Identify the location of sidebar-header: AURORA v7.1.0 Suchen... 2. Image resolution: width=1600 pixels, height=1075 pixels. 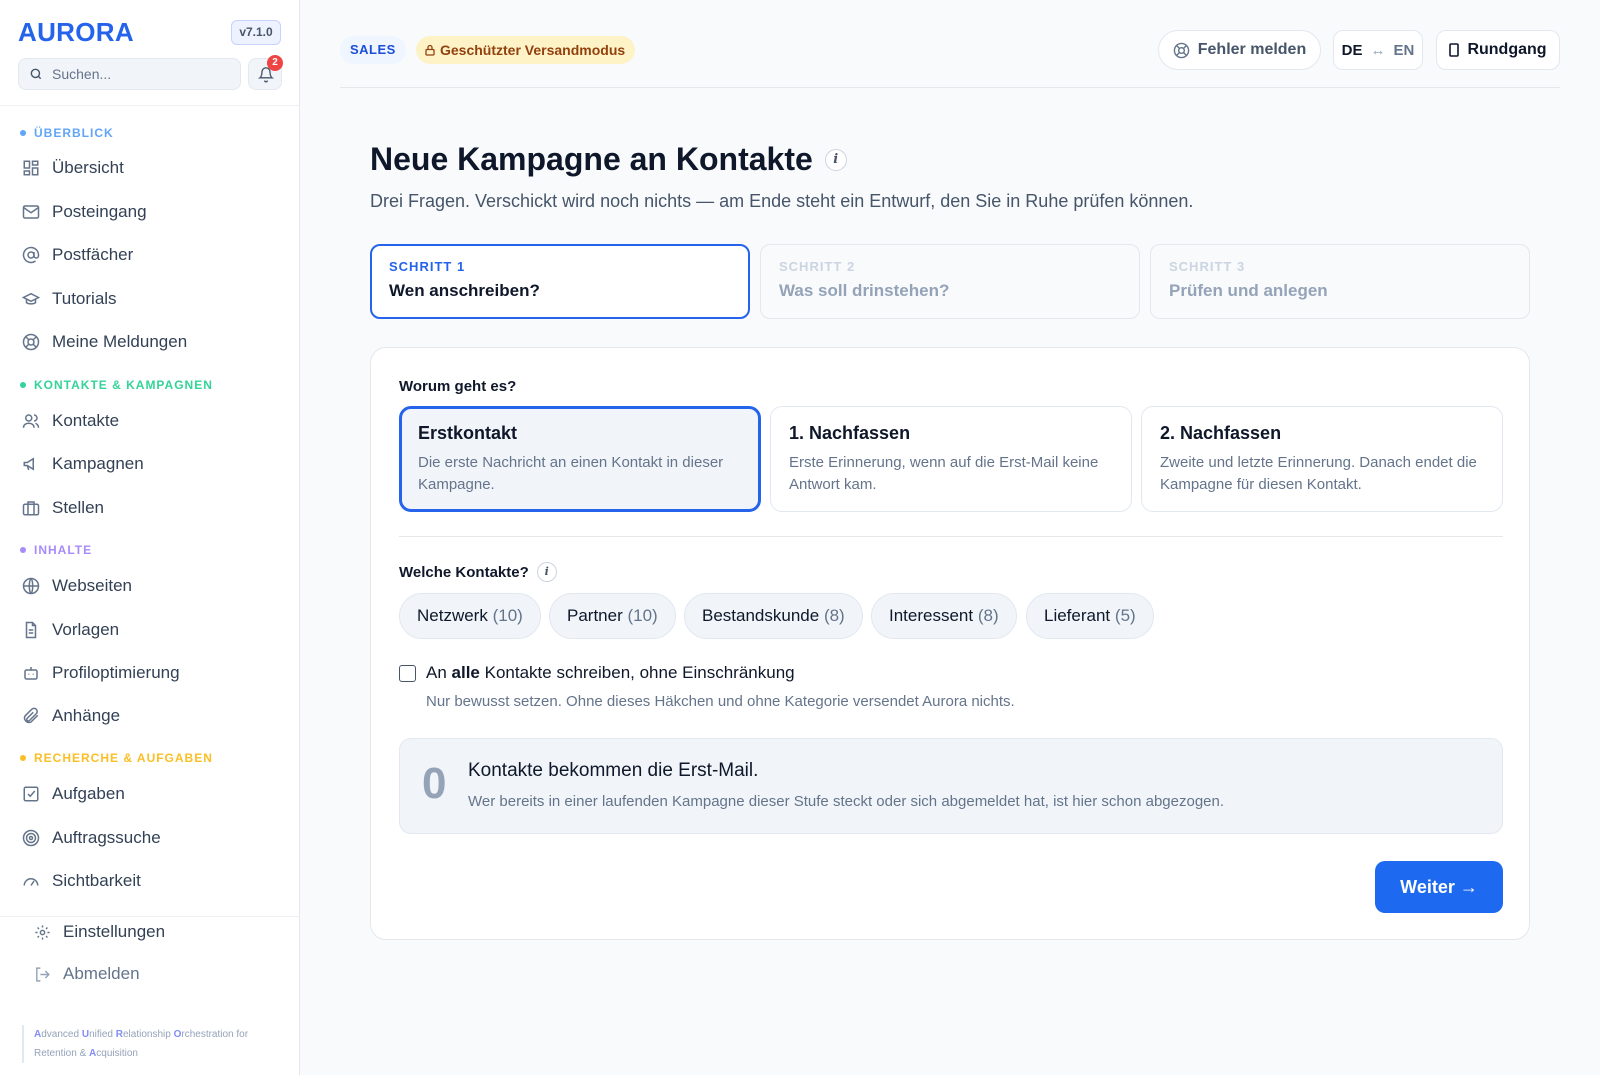
(149, 53).